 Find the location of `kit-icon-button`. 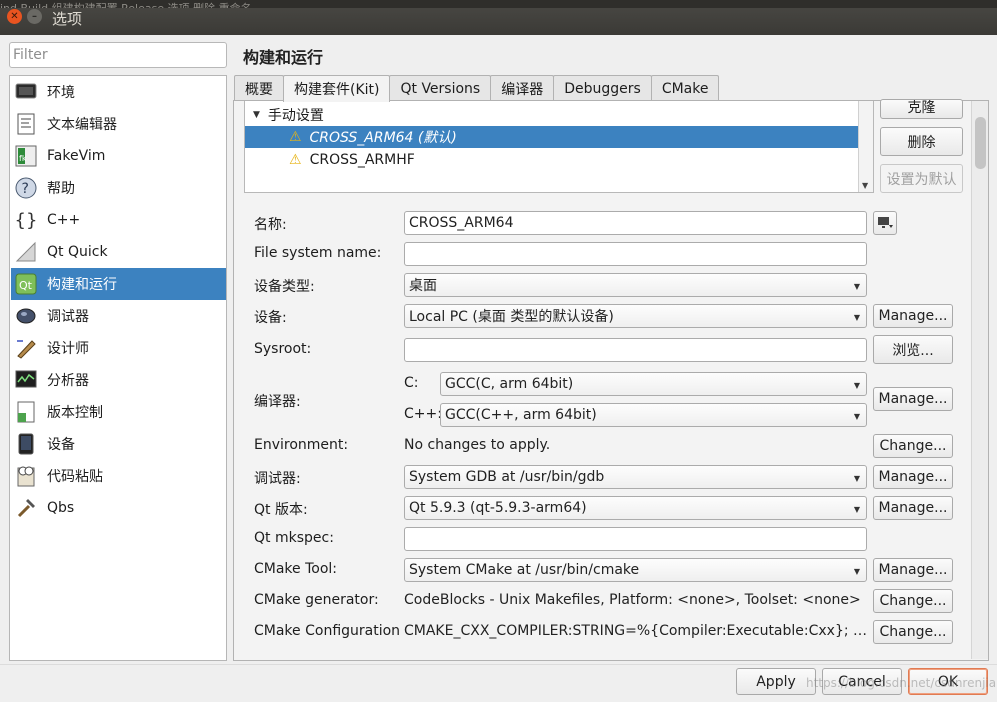

kit-icon-button is located at coordinates (885, 223).